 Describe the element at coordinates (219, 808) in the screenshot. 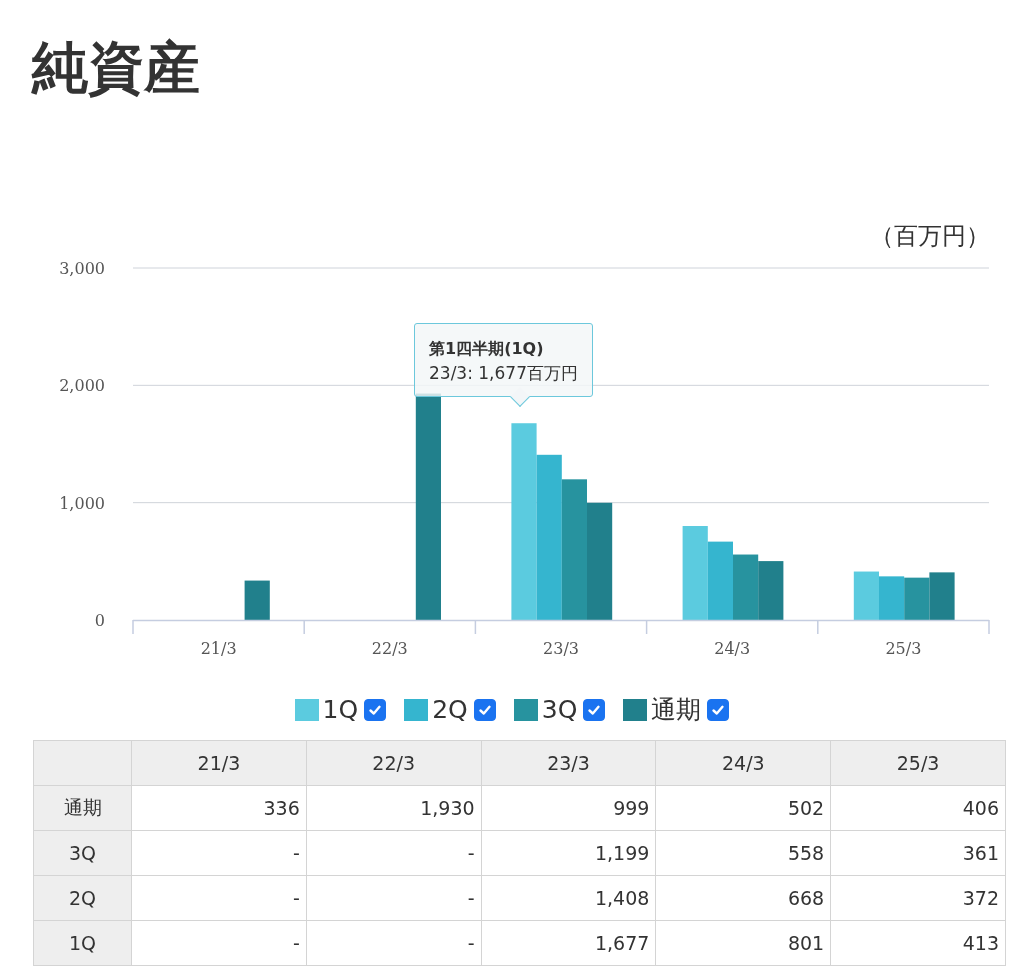

I see `table-cell: 336` at that location.